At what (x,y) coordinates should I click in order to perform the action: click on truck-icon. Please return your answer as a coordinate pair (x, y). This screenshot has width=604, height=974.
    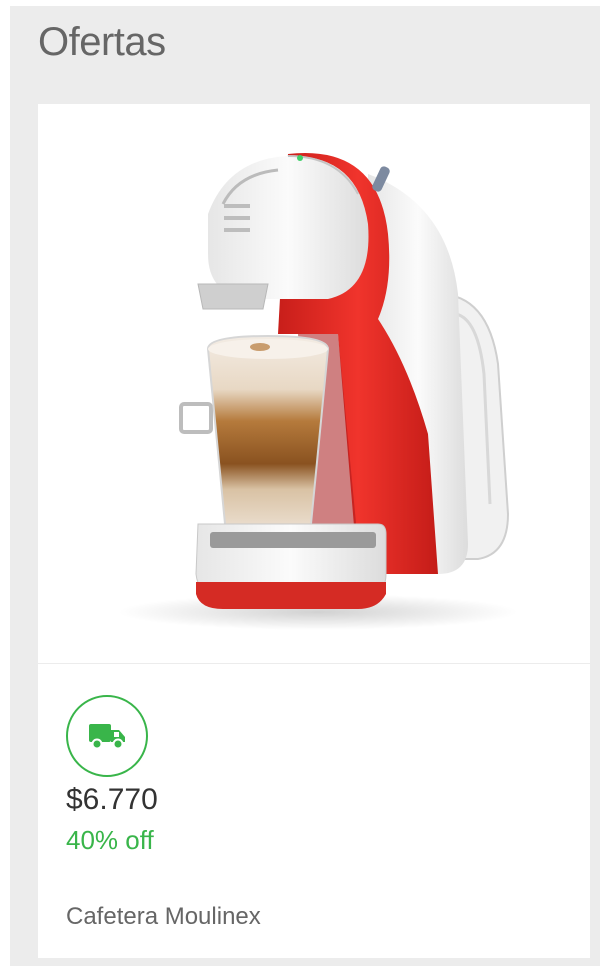
    Looking at the image, I should click on (107, 737).